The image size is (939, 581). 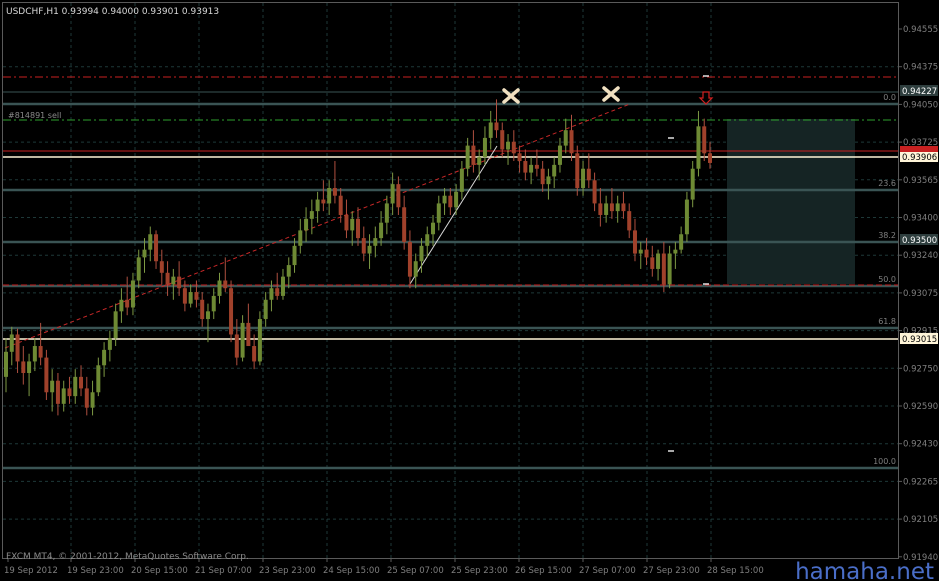 I want to click on y-tick-label: 0.92430, so click(x=920, y=445).